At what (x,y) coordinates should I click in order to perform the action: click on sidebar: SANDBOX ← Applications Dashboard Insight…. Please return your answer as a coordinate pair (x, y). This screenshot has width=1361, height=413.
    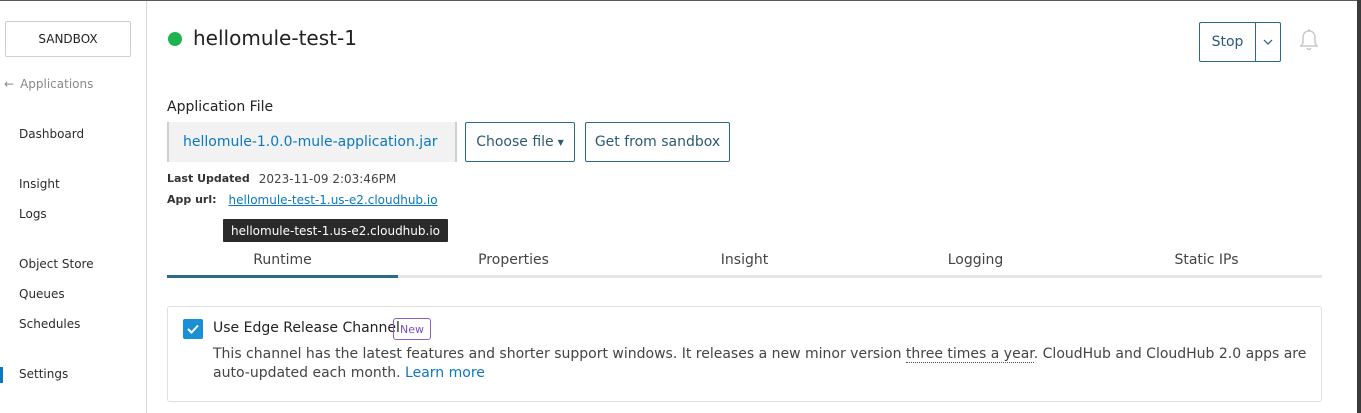
    Looking at the image, I should click on (73, 207).